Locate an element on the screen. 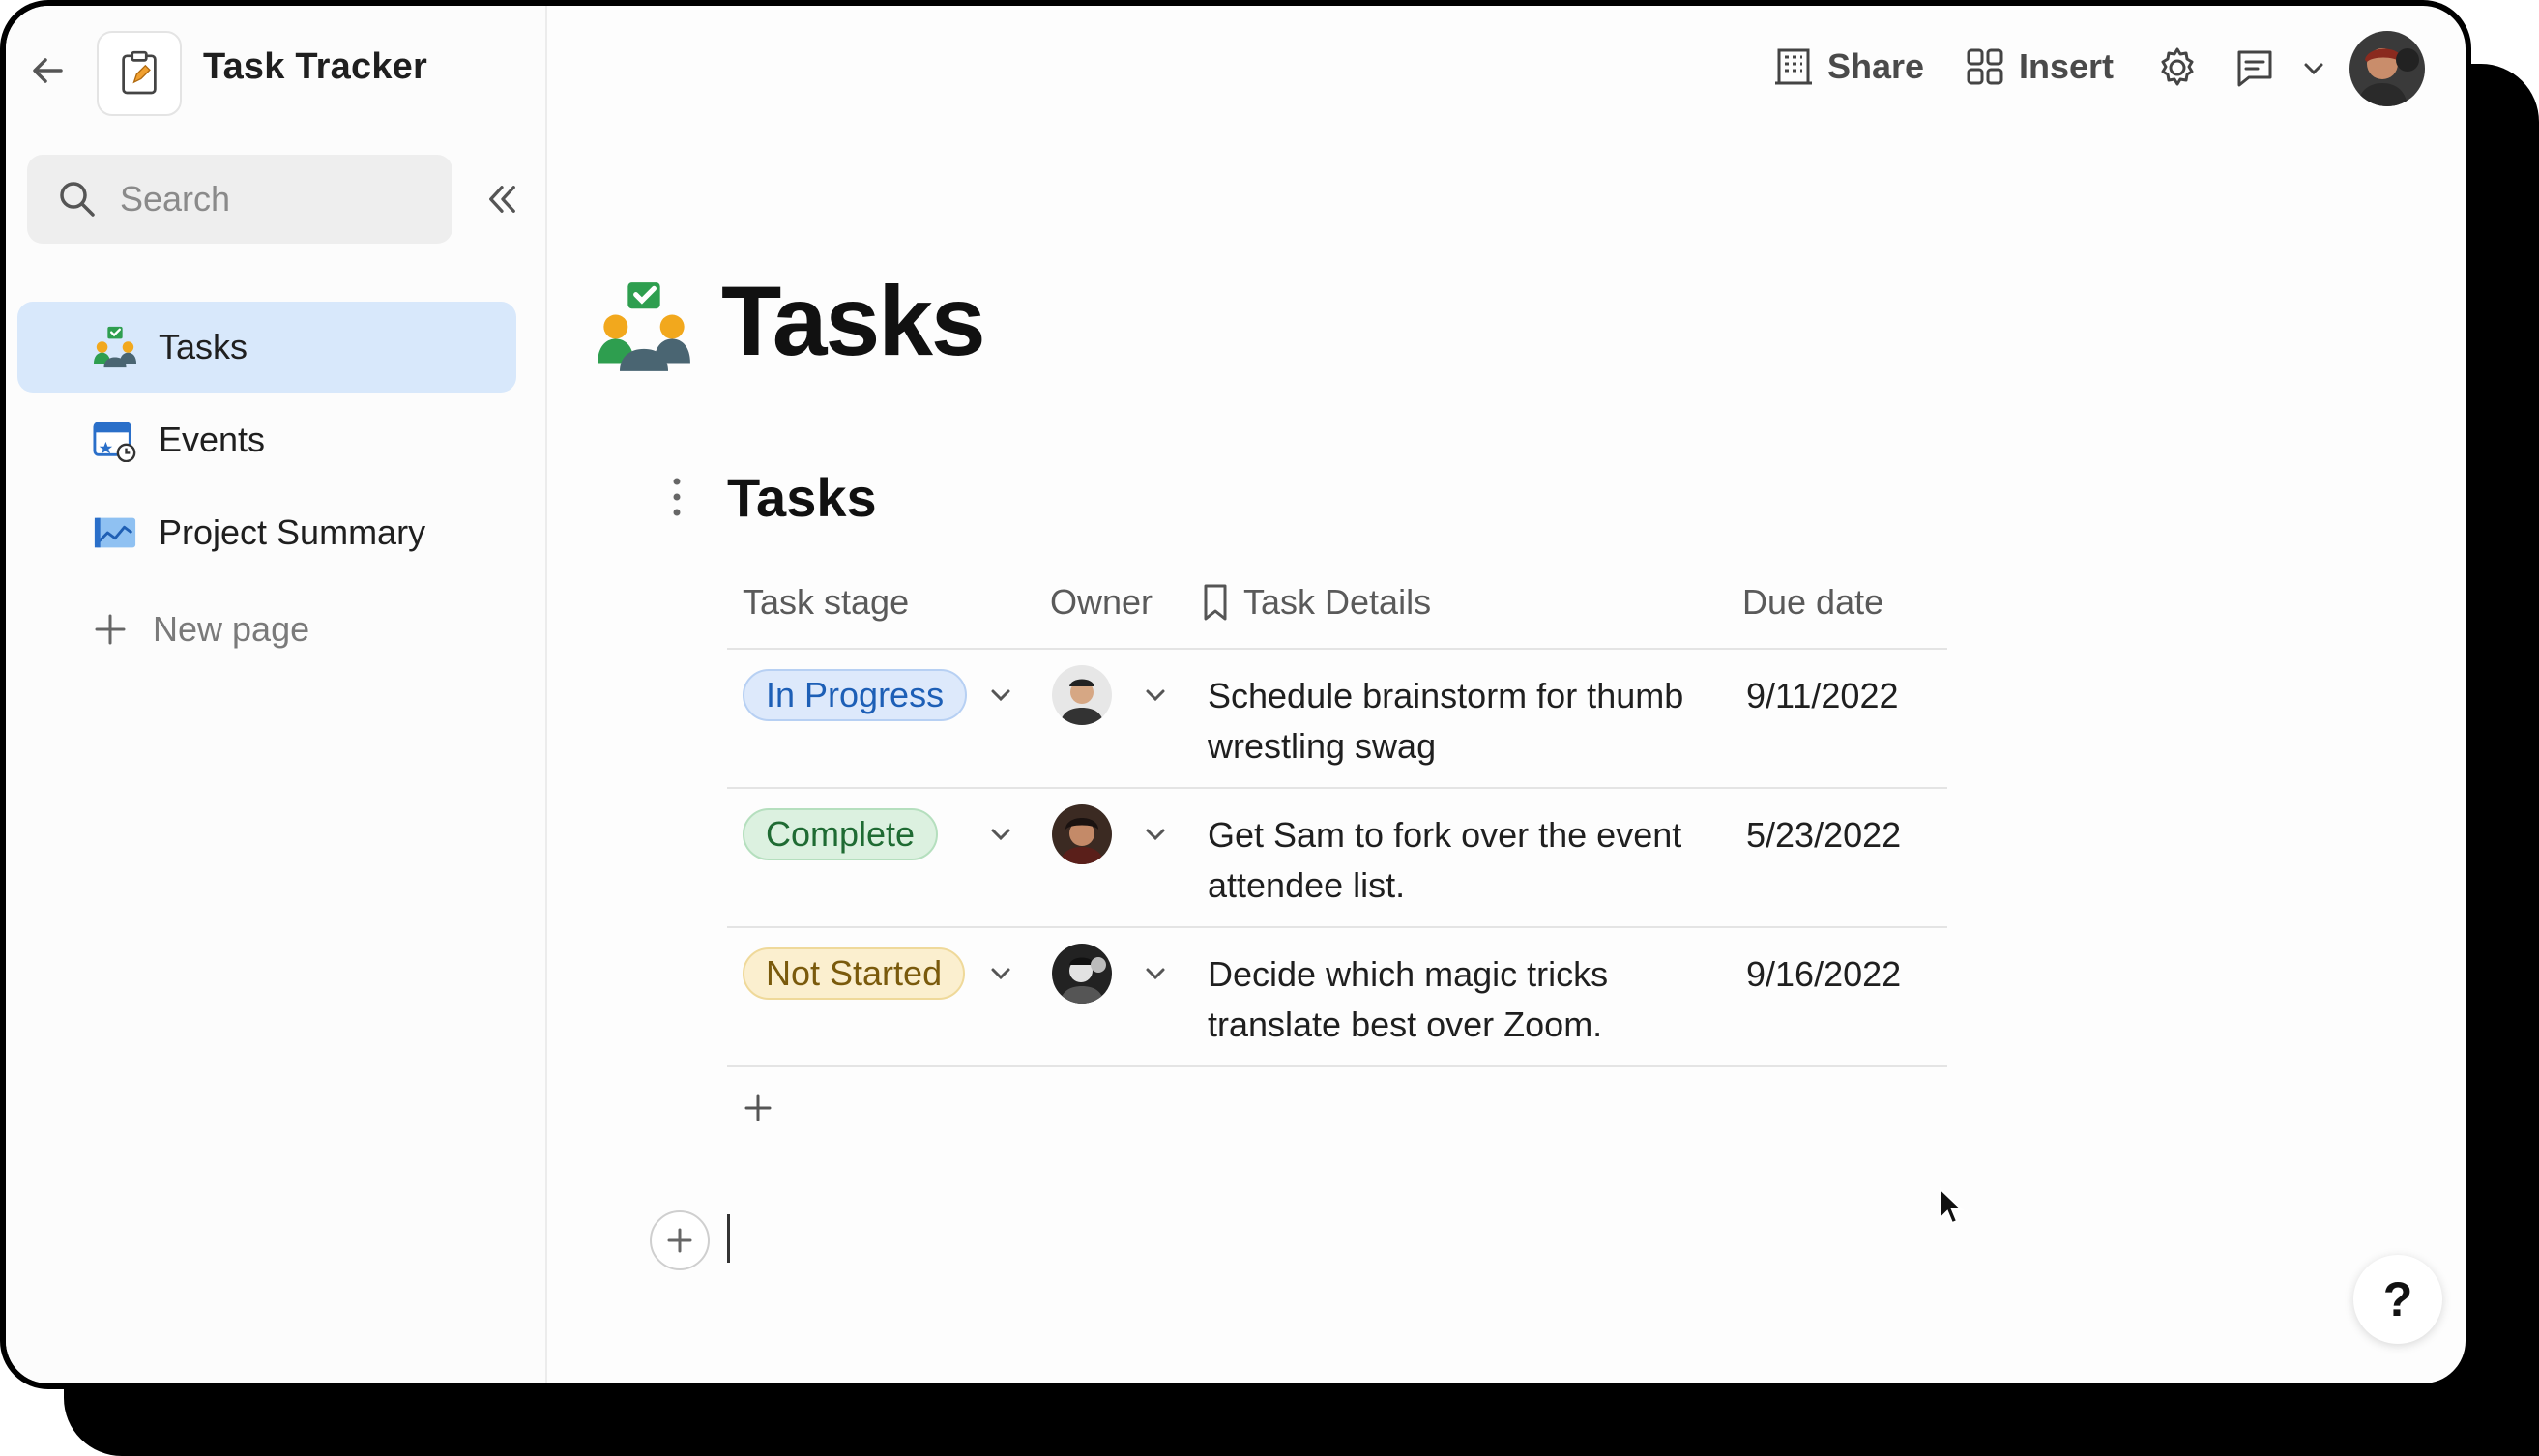 The height and width of the screenshot is (1456, 2539). share-button: Share is located at coordinates (1848, 67).